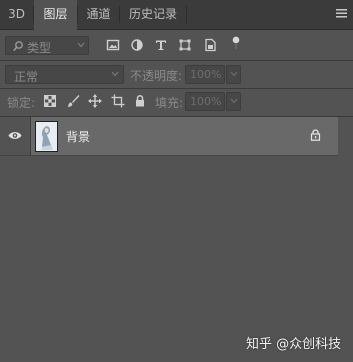 Image resolution: width=353 pixels, height=362 pixels. Describe the element at coordinates (169, 103) in the screenshot. I see `fill-label: 填充:` at that location.